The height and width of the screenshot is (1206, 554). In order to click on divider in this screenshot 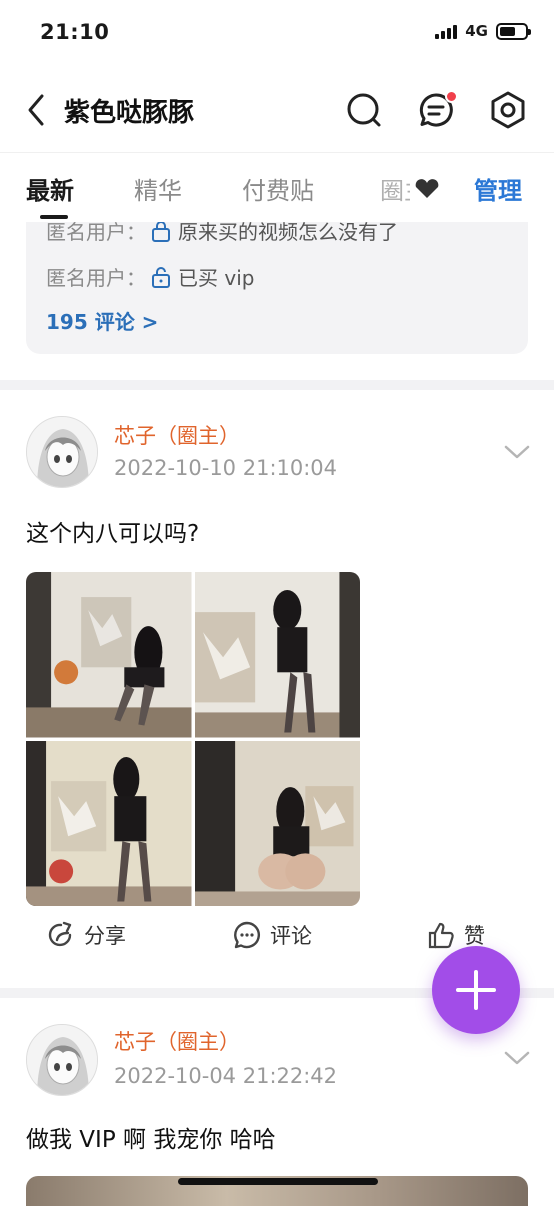, I will do `click(277, 385)`.